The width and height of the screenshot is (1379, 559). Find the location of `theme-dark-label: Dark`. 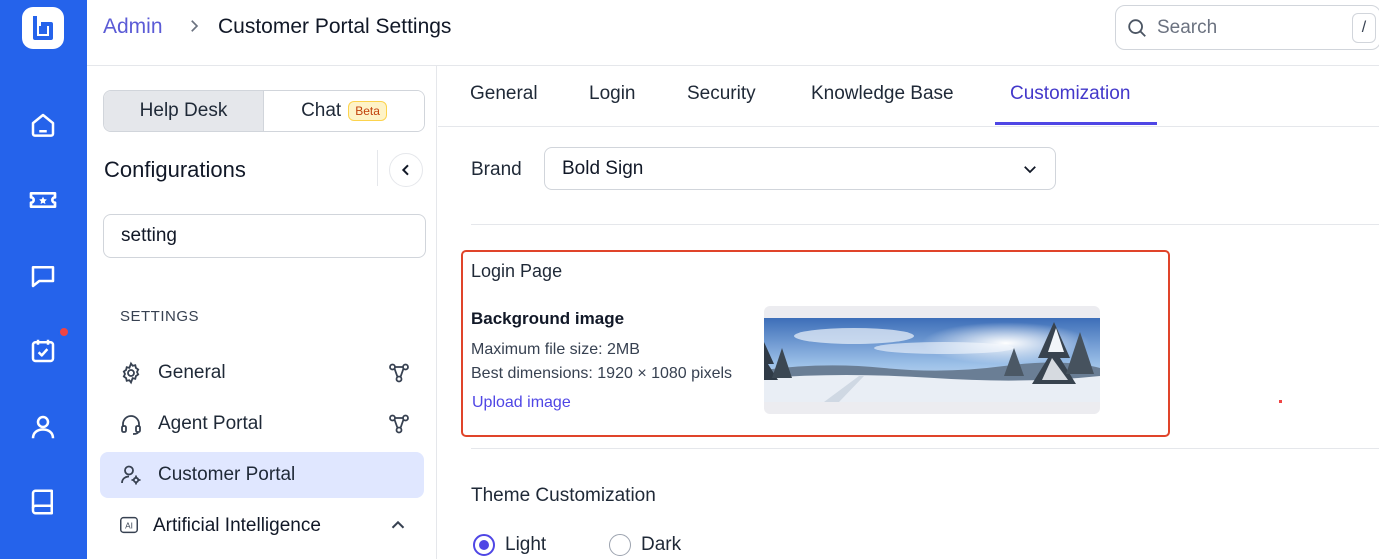

theme-dark-label: Dark is located at coordinates (661, 544).